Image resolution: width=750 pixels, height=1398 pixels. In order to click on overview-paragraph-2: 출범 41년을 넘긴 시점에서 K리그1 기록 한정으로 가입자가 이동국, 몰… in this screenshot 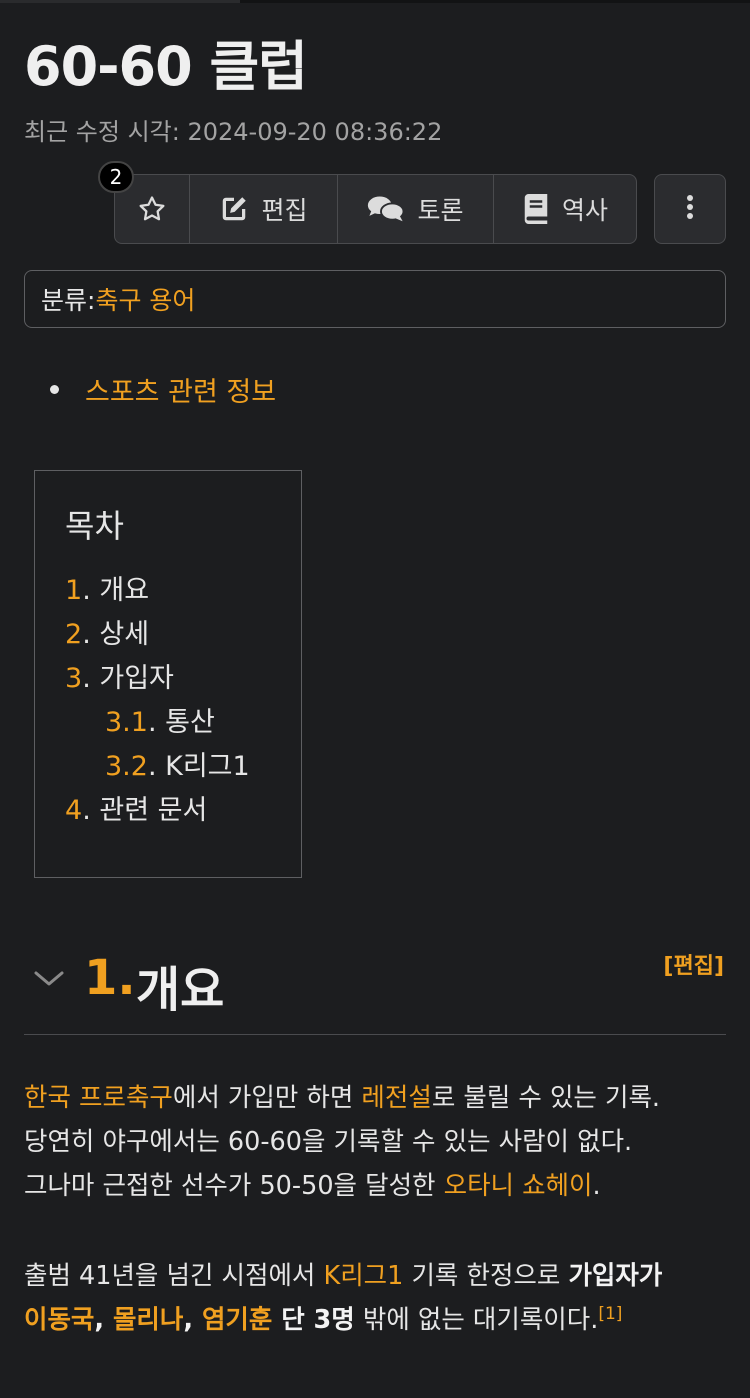, I will do `click(379, 1298)`.